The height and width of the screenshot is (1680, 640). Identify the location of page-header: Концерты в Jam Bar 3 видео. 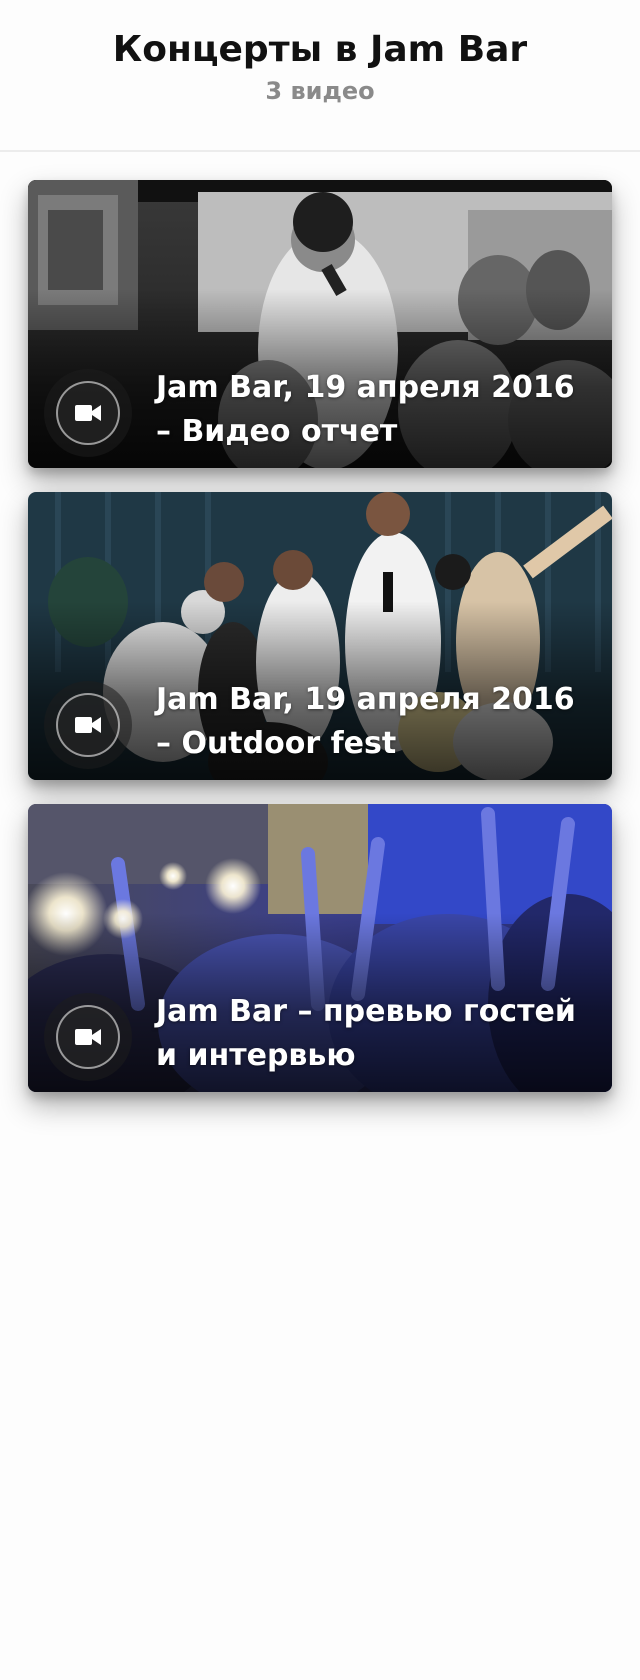
(320, 76).